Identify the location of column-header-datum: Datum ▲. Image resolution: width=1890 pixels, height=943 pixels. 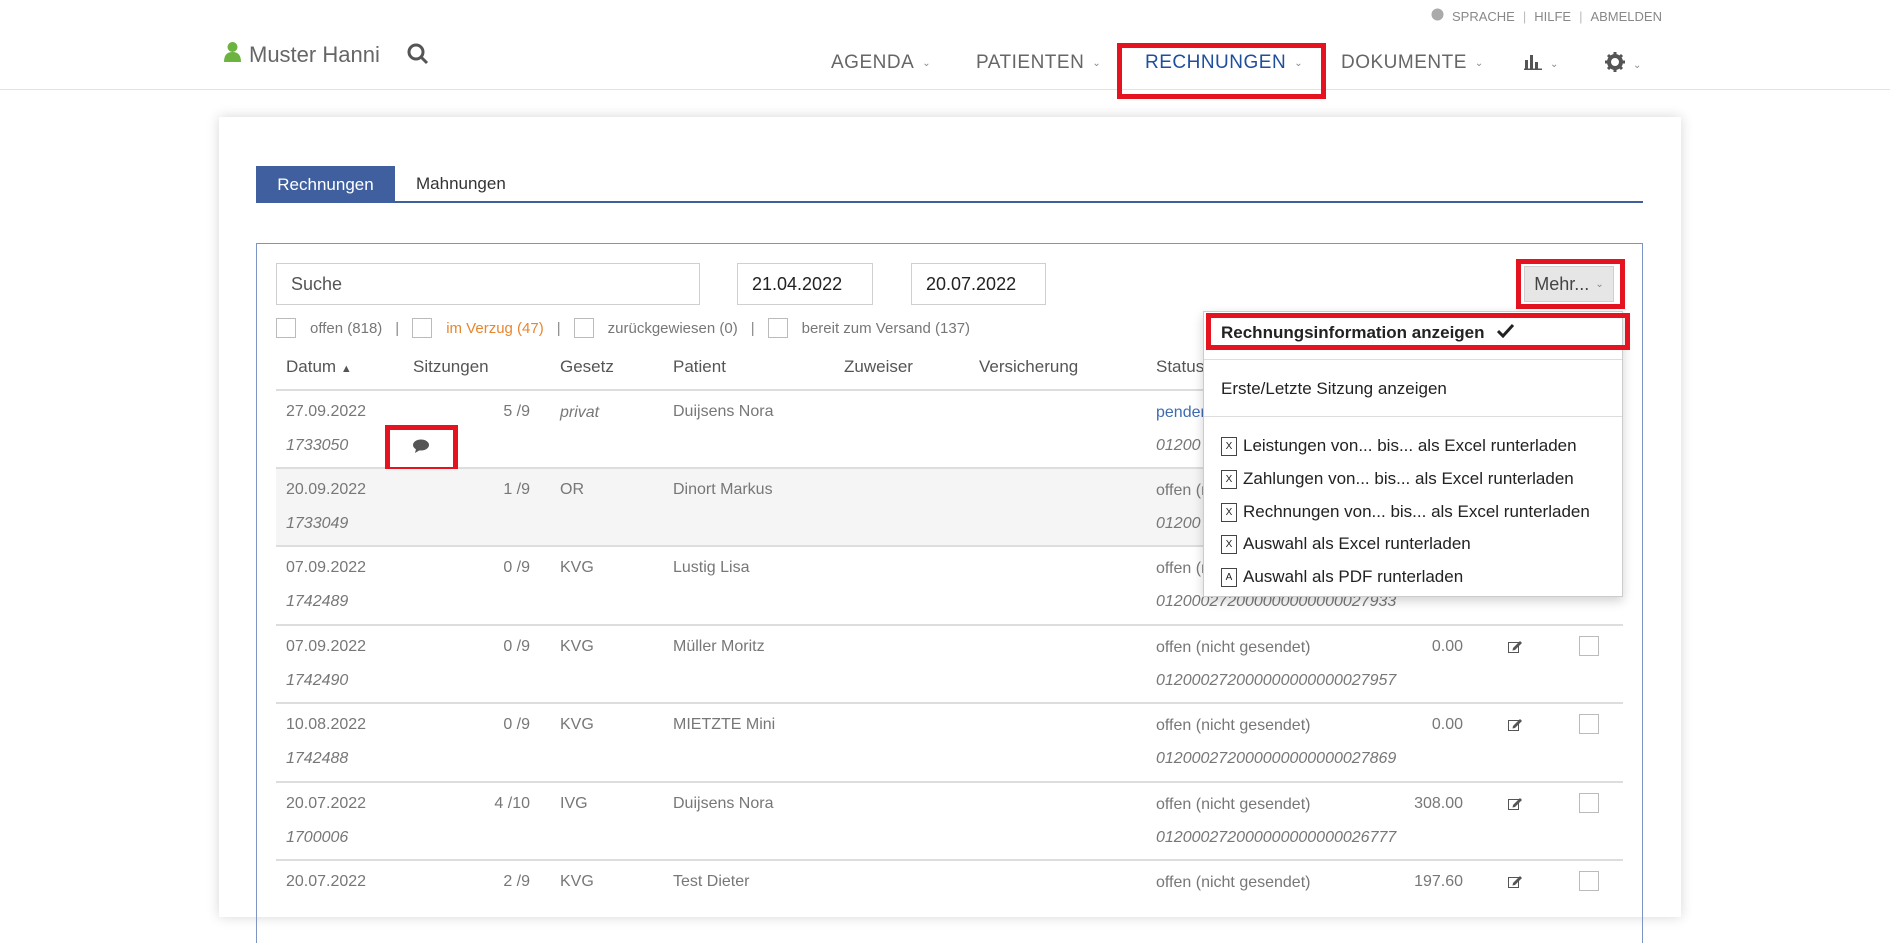
(319, 367).